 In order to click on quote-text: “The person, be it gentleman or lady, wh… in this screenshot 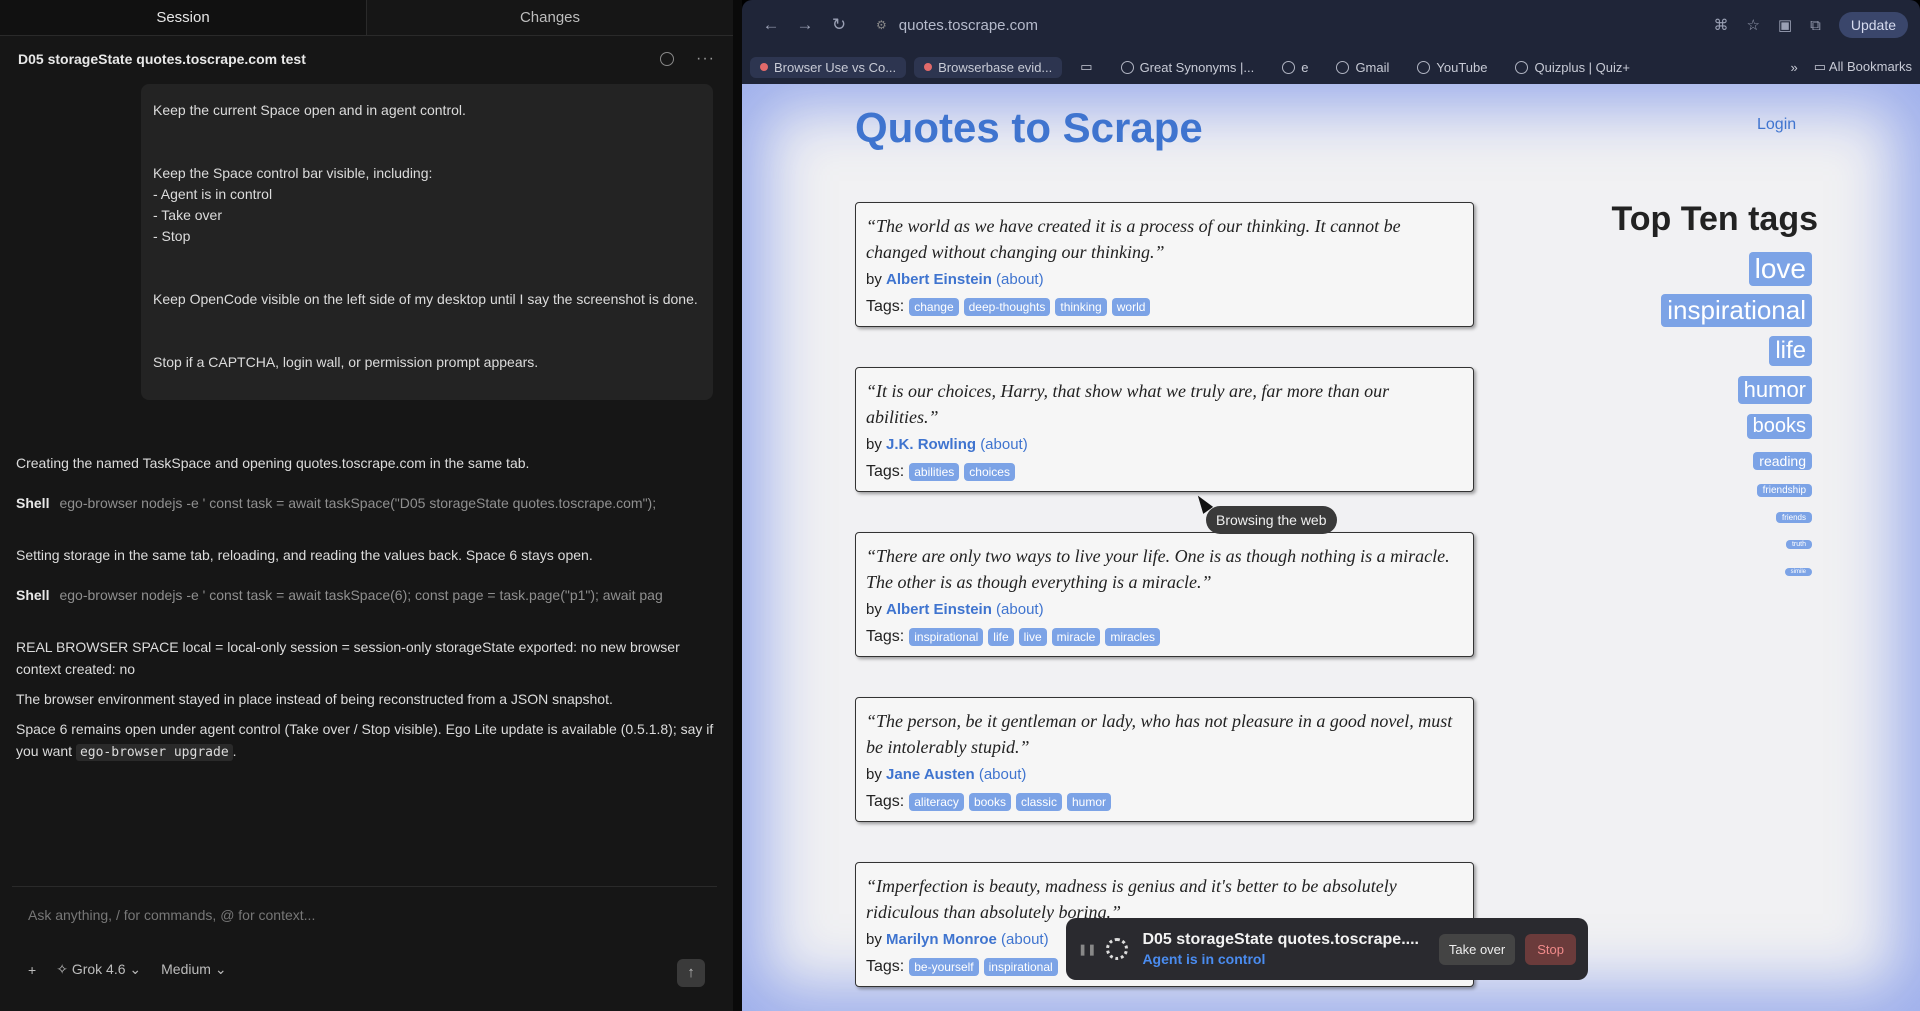, I will do `click(1159, 734)`.